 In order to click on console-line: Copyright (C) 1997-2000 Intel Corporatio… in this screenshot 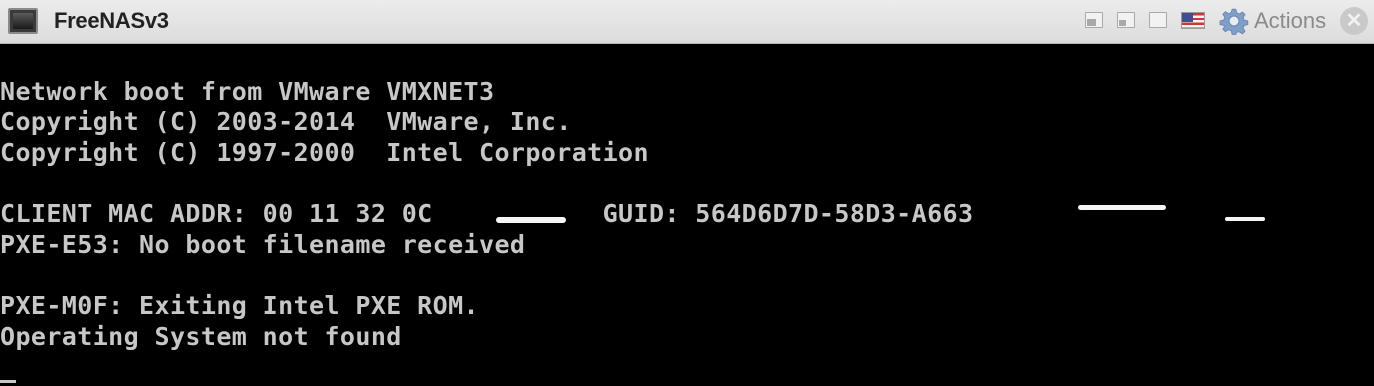, I will do `click(324, 152)`.